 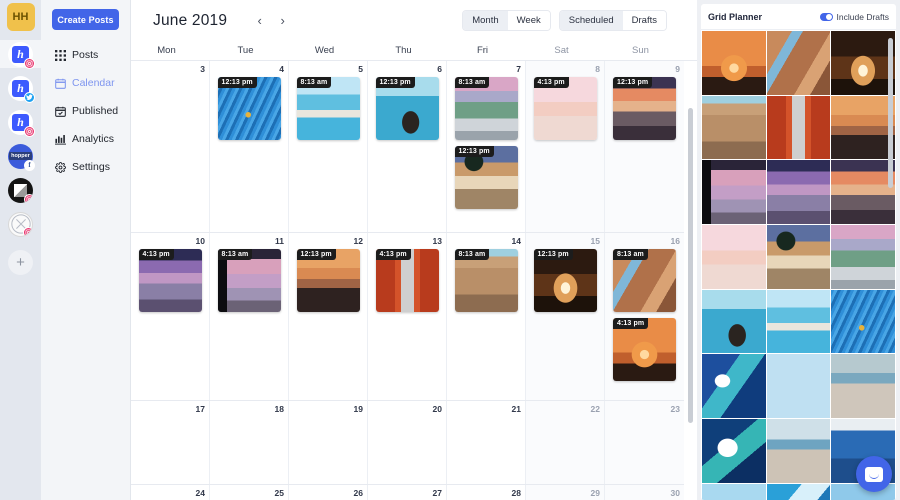 What do you see at coordinates (486, 316) in the screenshot?
I see `calendar-day-14: 14 8:13 am` at bounding box center [486, 316].